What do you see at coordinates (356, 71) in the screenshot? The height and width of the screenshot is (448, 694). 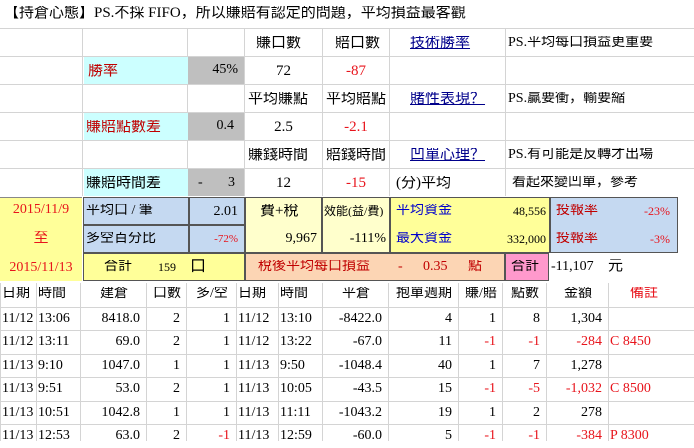 I see `loss-count-value: -87` at bounding box center [356, 71].